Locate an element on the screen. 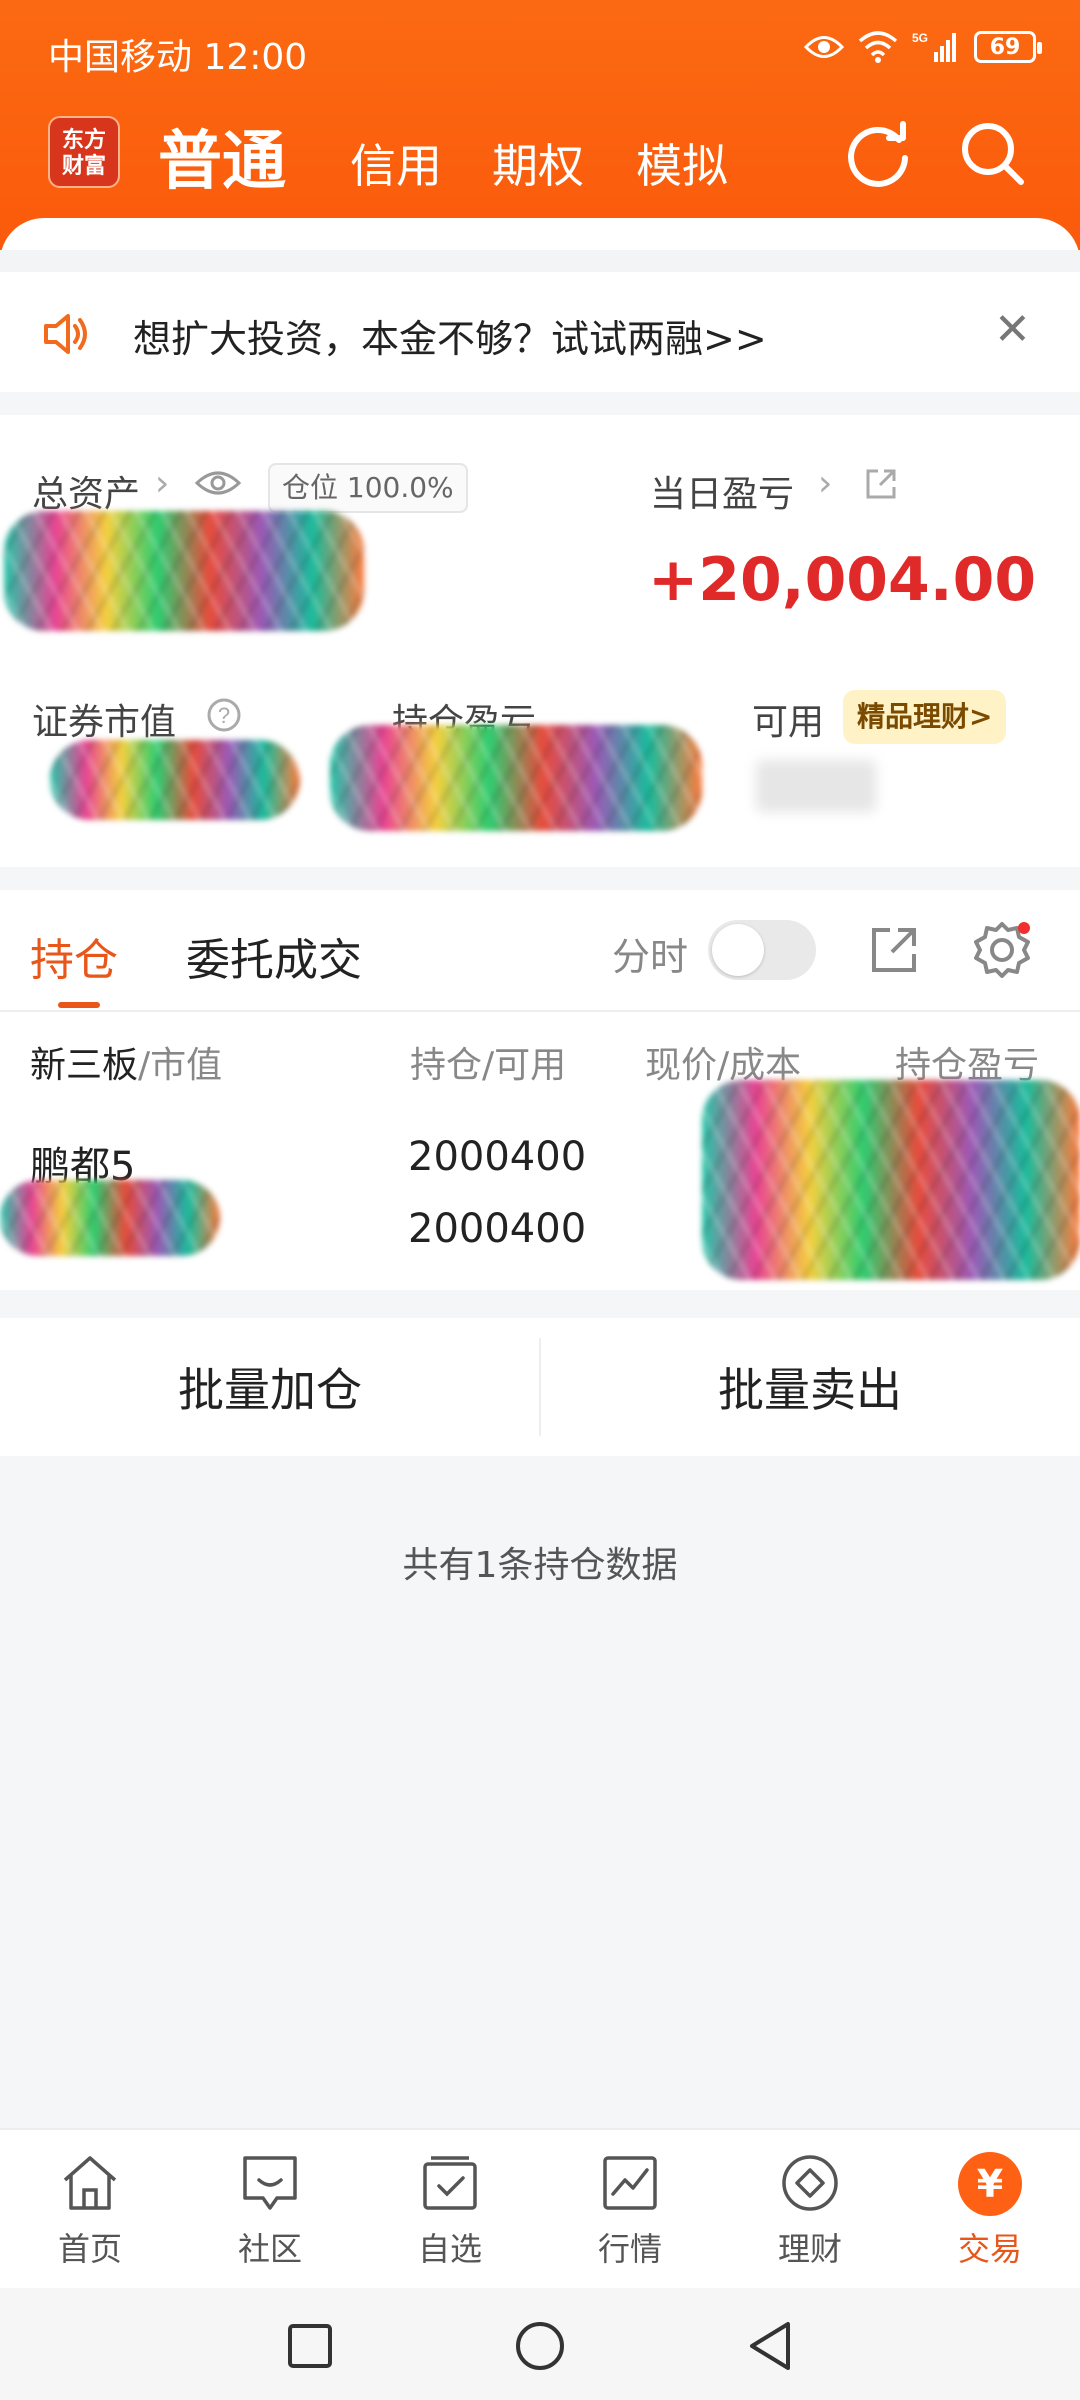  col-header-market: 新三板/市值 is located at coordinates (126, 1065).